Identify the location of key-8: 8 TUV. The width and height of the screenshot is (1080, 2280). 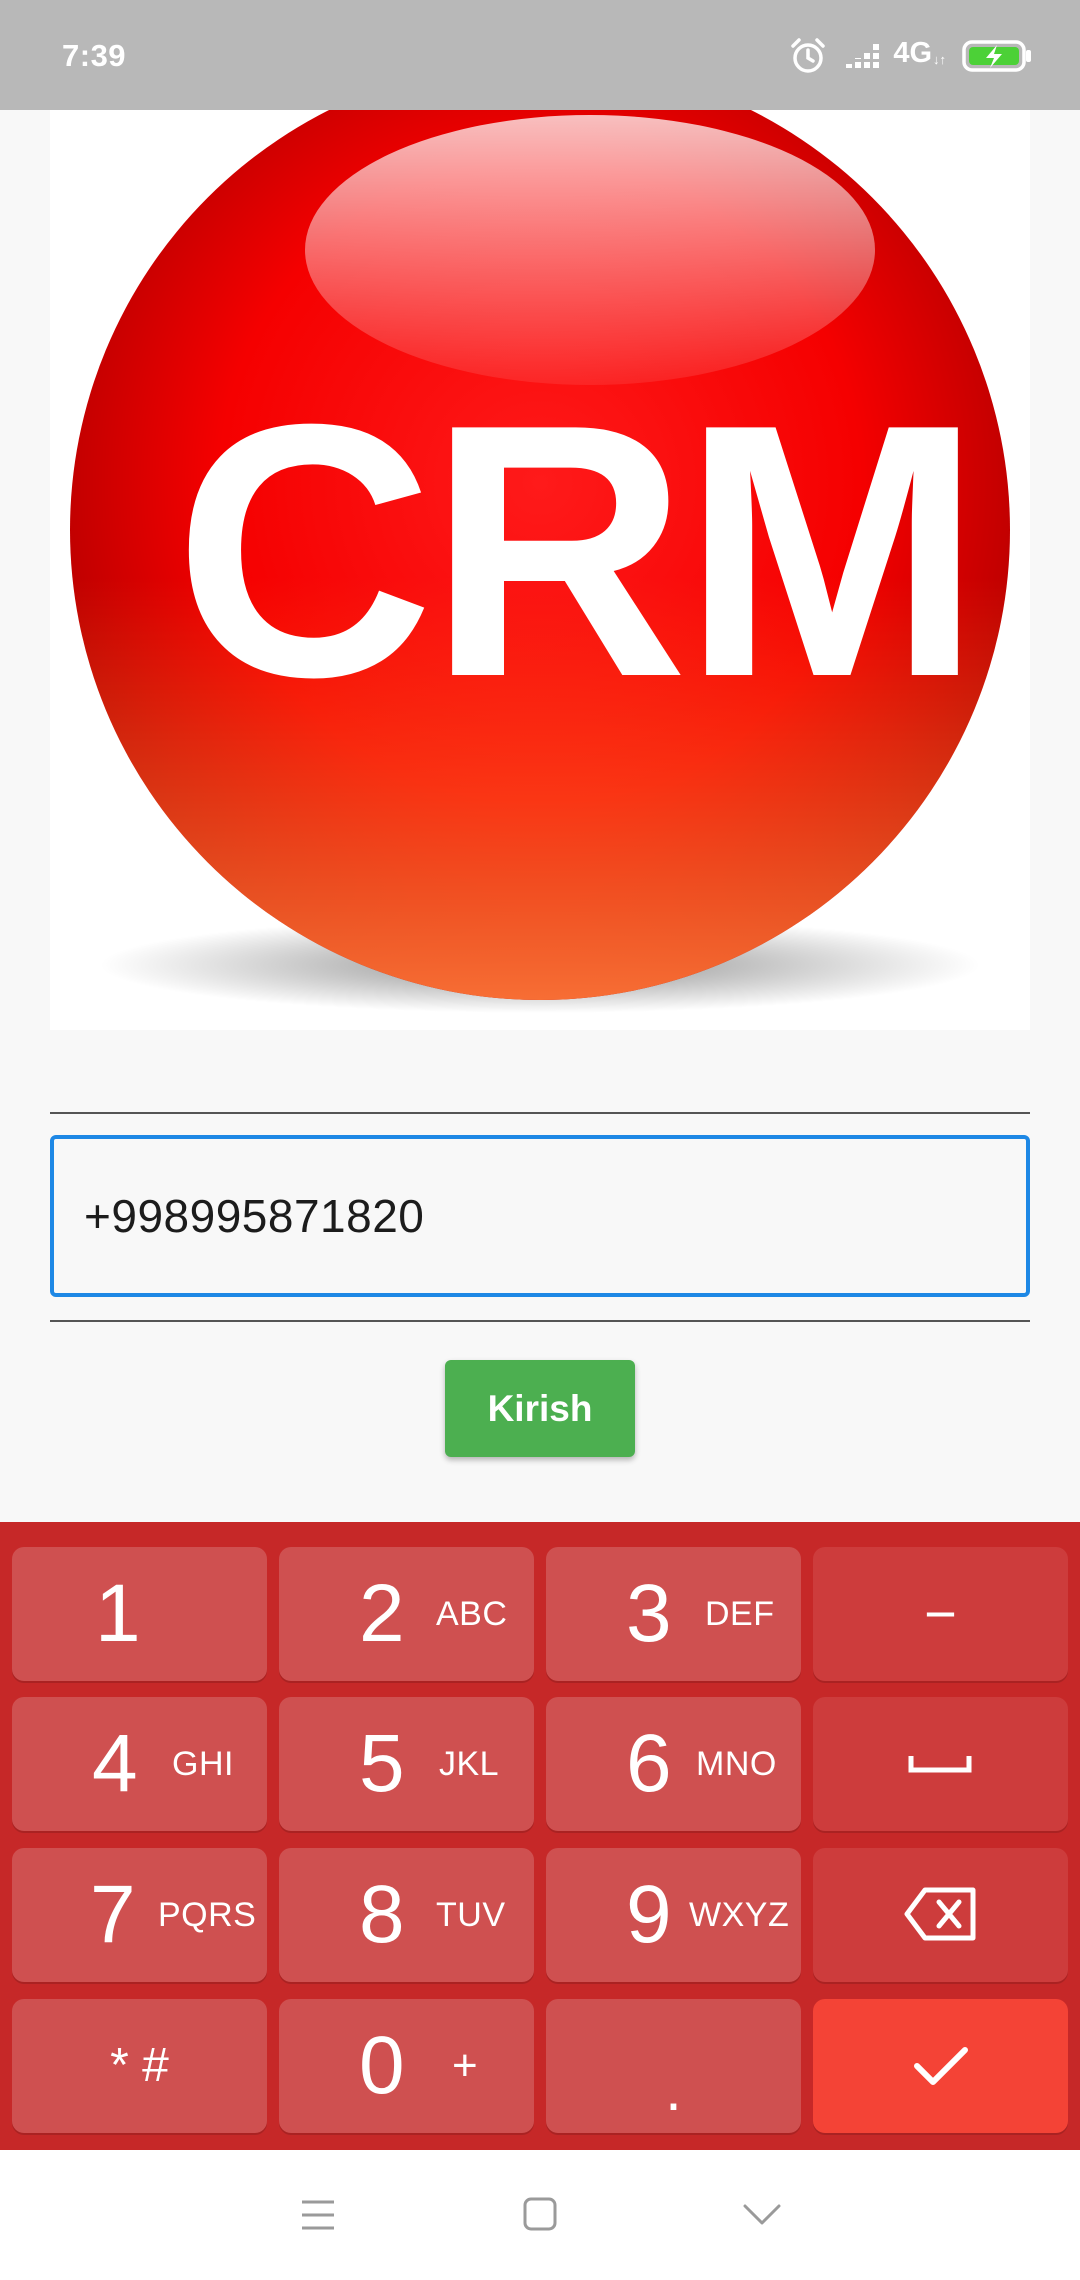
(406, 1915).